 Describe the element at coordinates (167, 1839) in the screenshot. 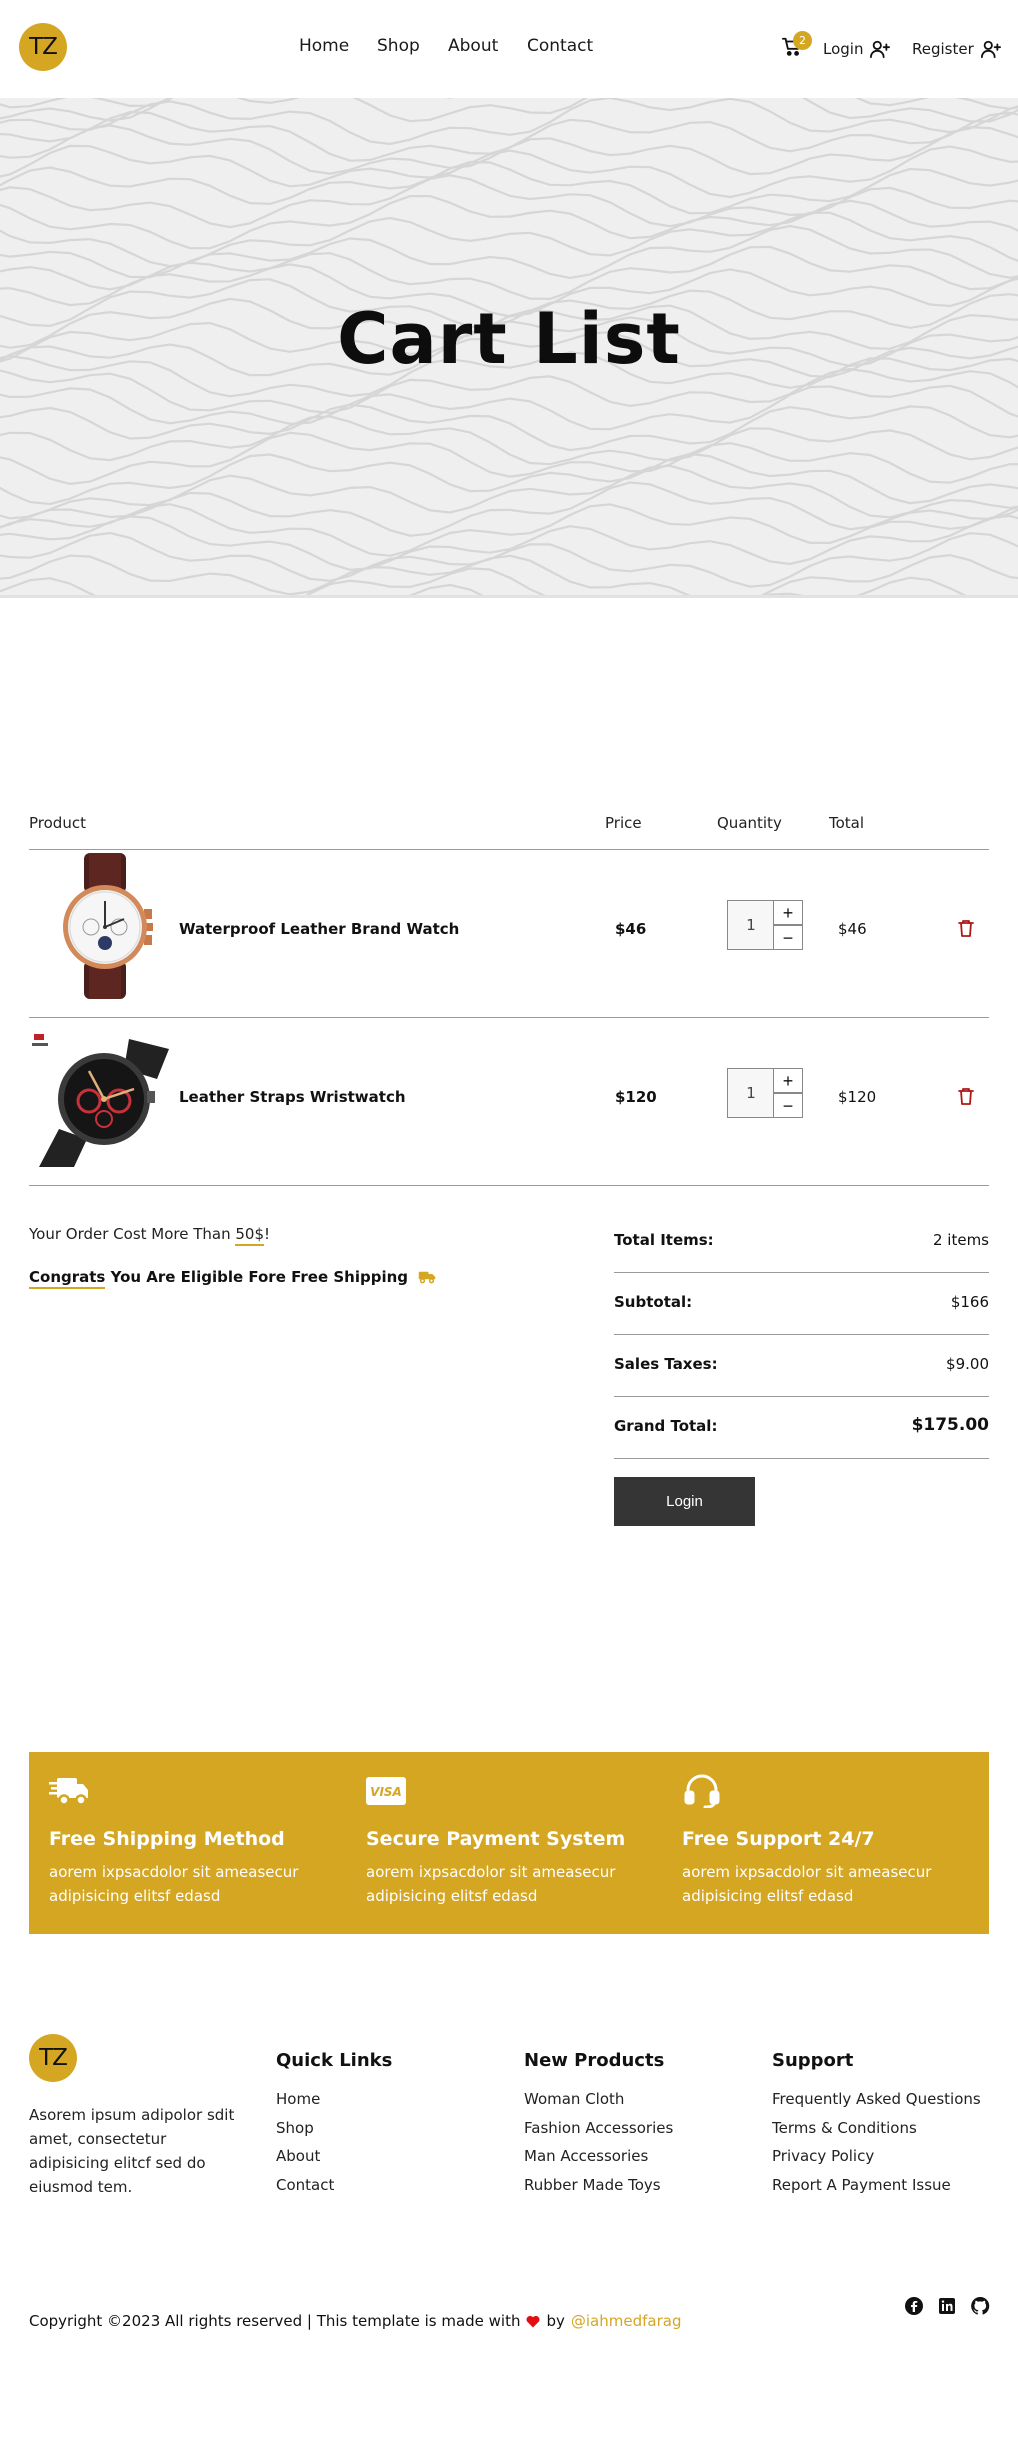

I see `feature-title: Free Shipping Method` at that location.